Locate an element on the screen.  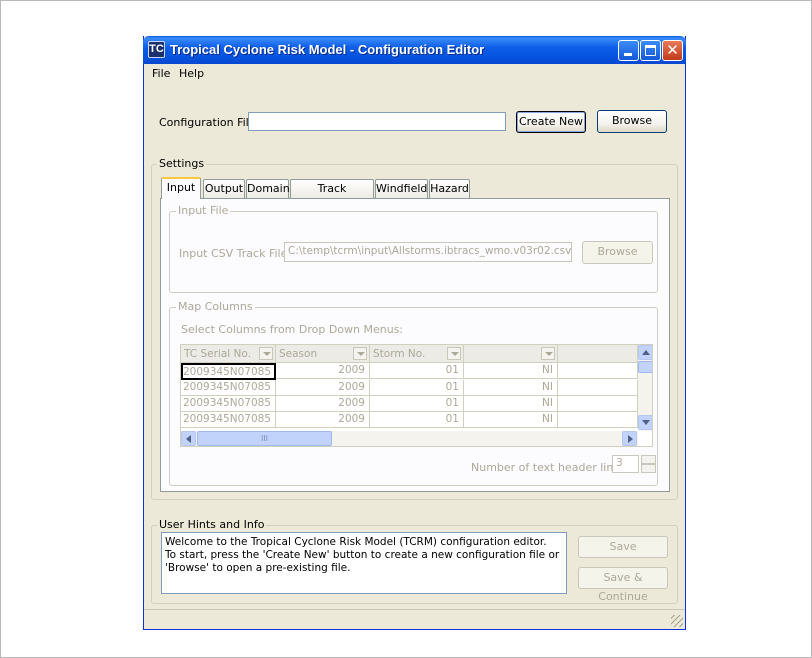
maximize-button is located at coordinates (650, 50).